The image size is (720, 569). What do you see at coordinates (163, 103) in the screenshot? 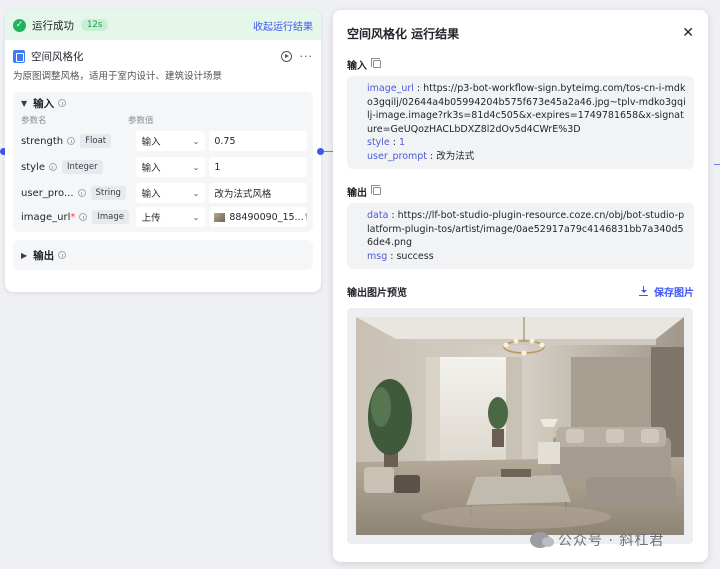
I see `input-section-header: ▼ 输入` at bounding box center [163, 103].